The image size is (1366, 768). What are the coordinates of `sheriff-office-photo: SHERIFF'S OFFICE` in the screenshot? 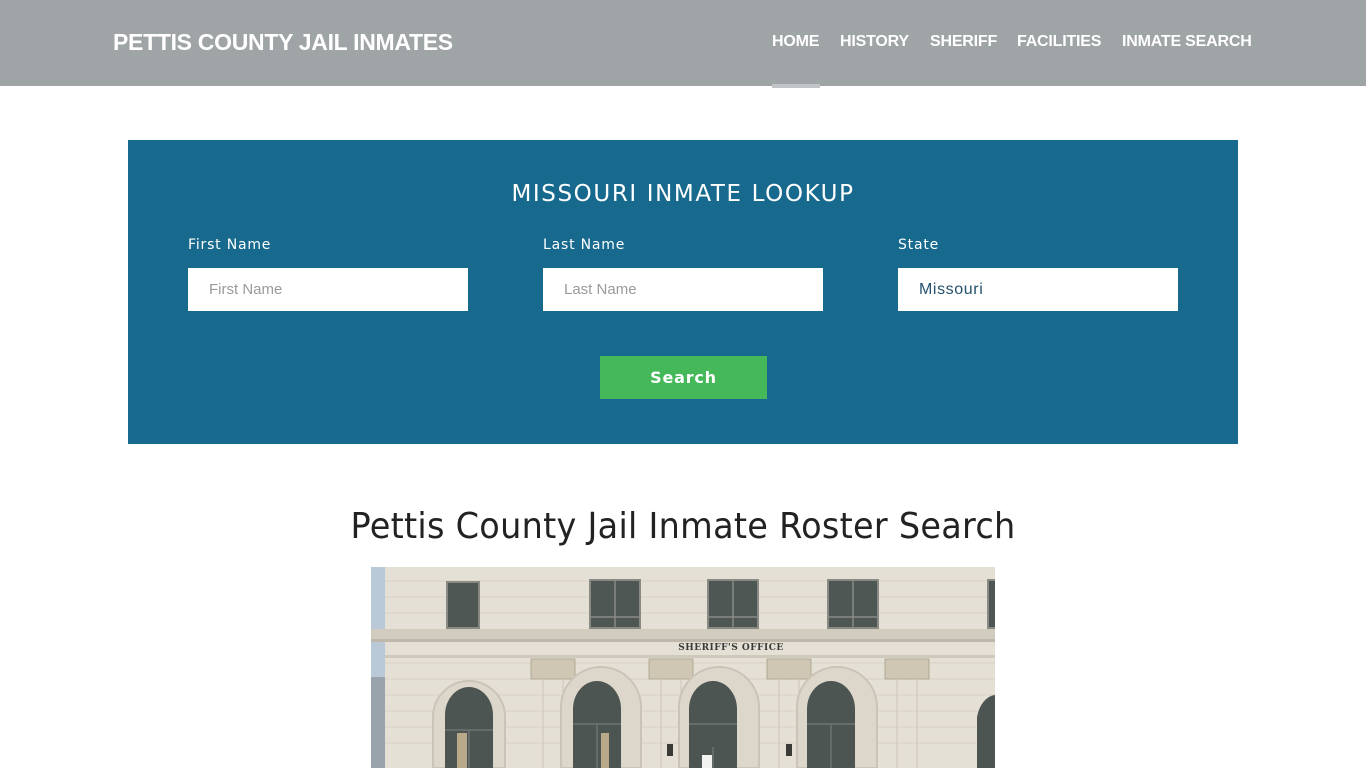 It's located at (683, 667).